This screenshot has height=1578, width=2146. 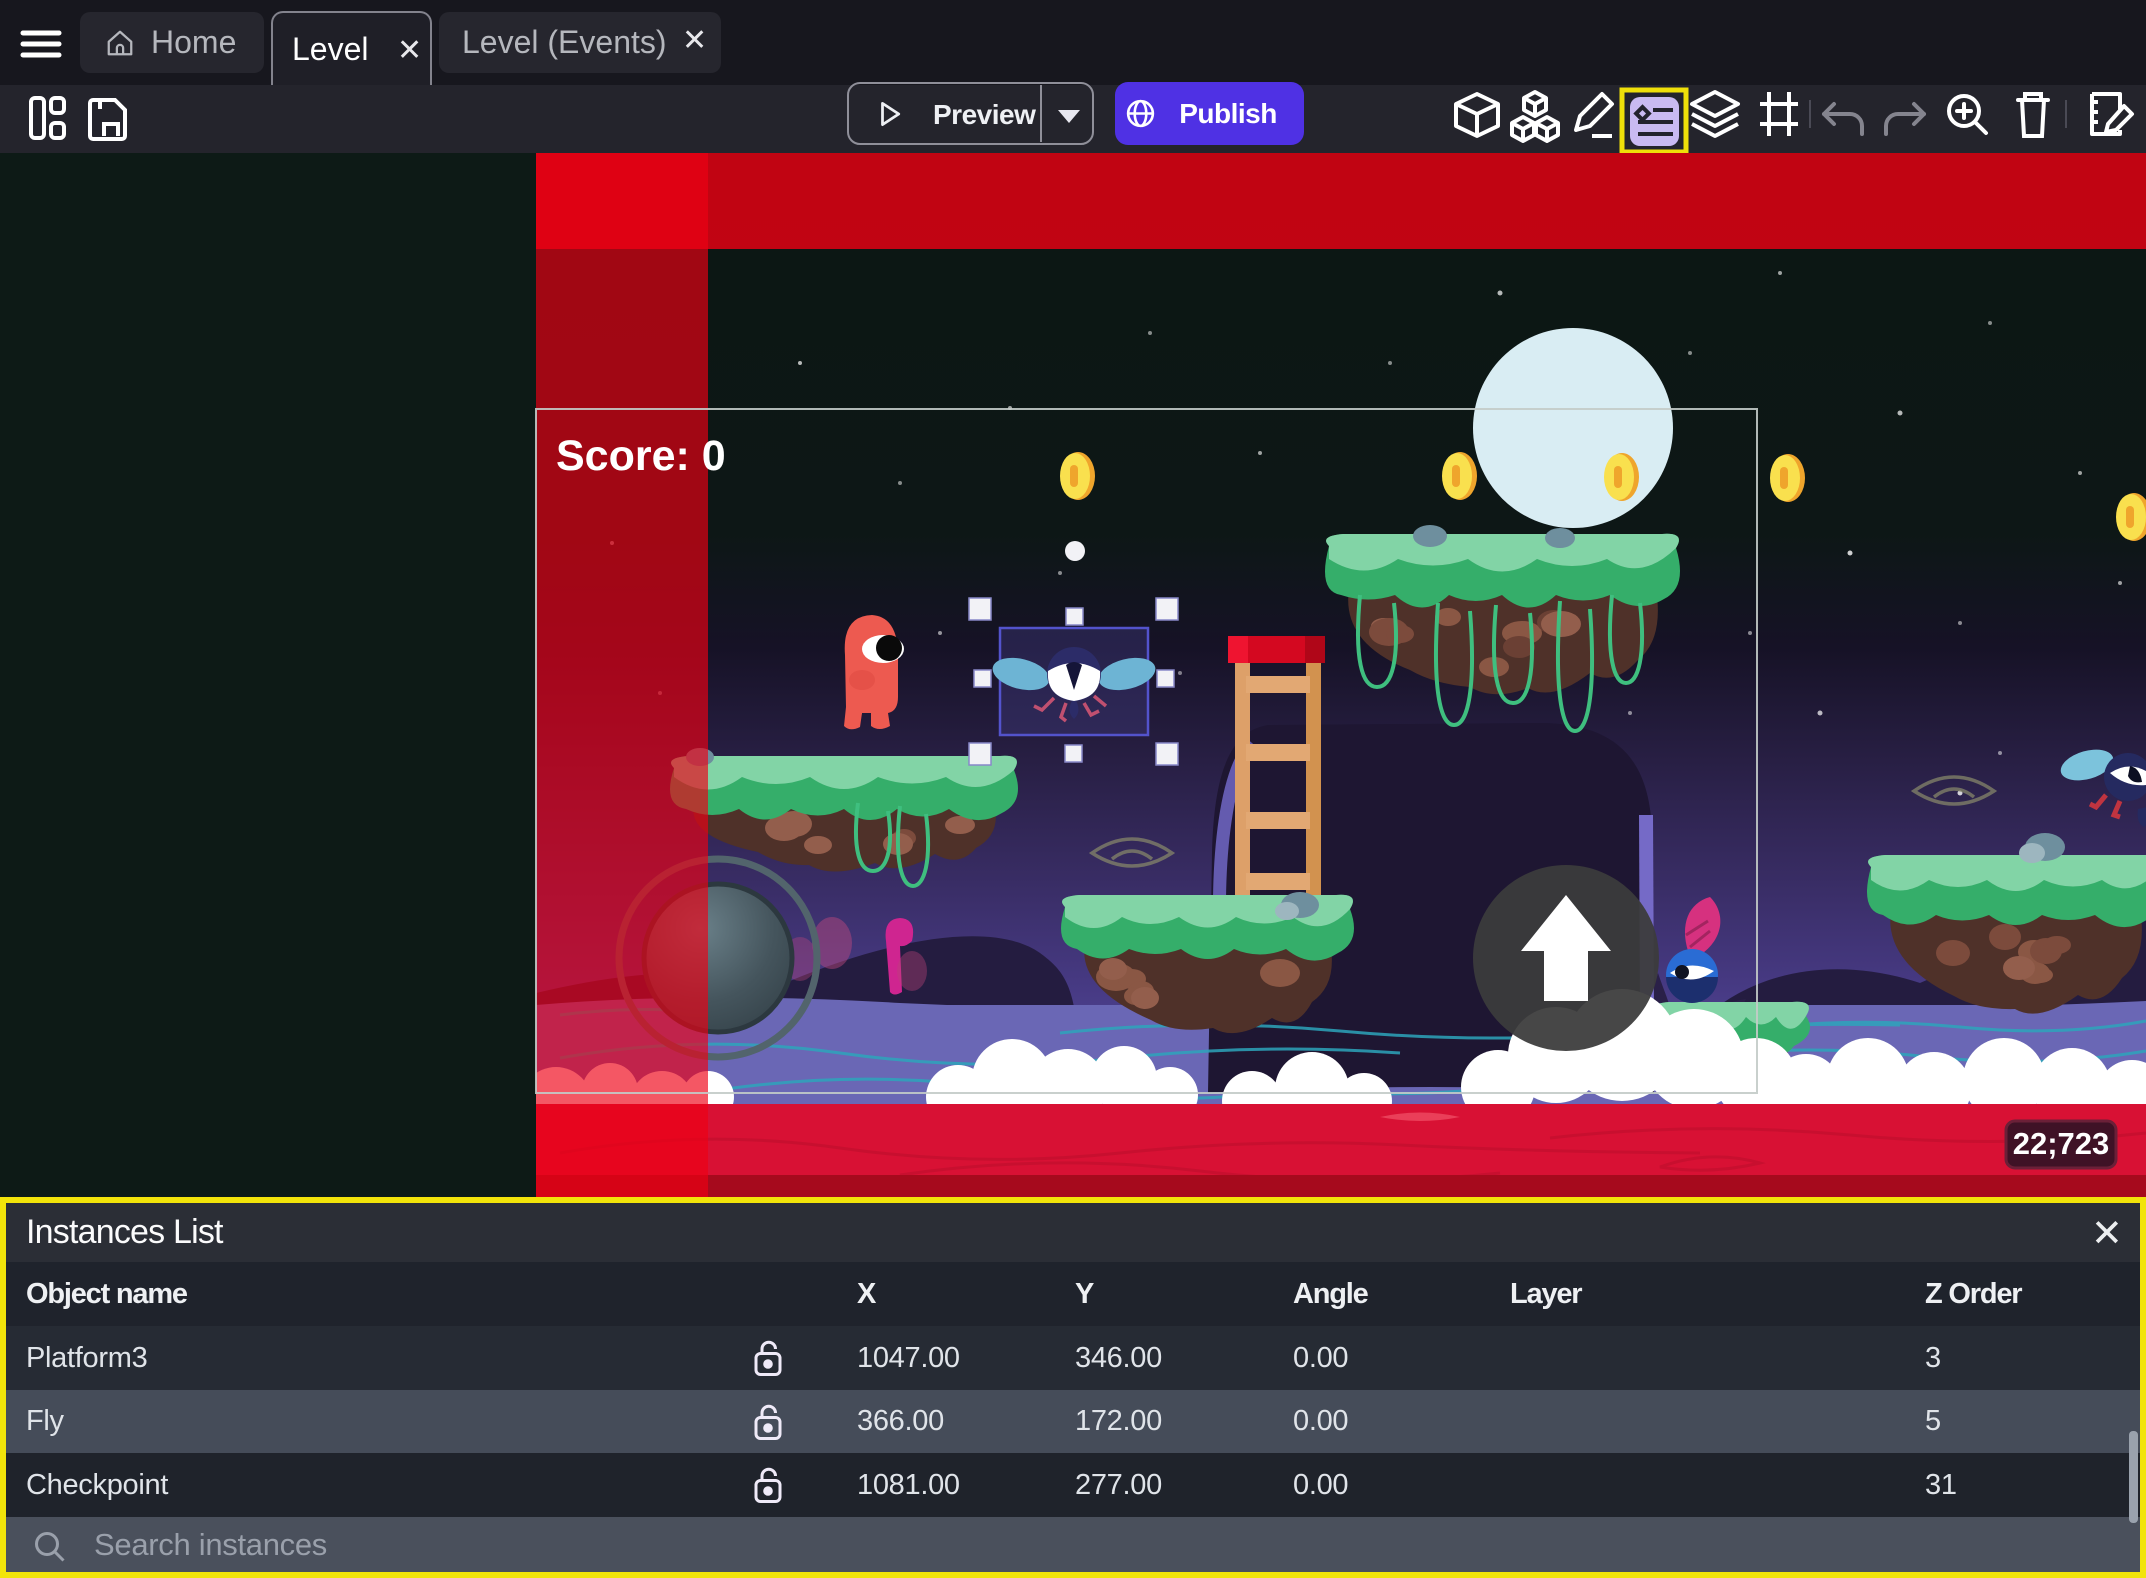 I want to click on svg-text: 22;723, so click(x=2061, y=1143).